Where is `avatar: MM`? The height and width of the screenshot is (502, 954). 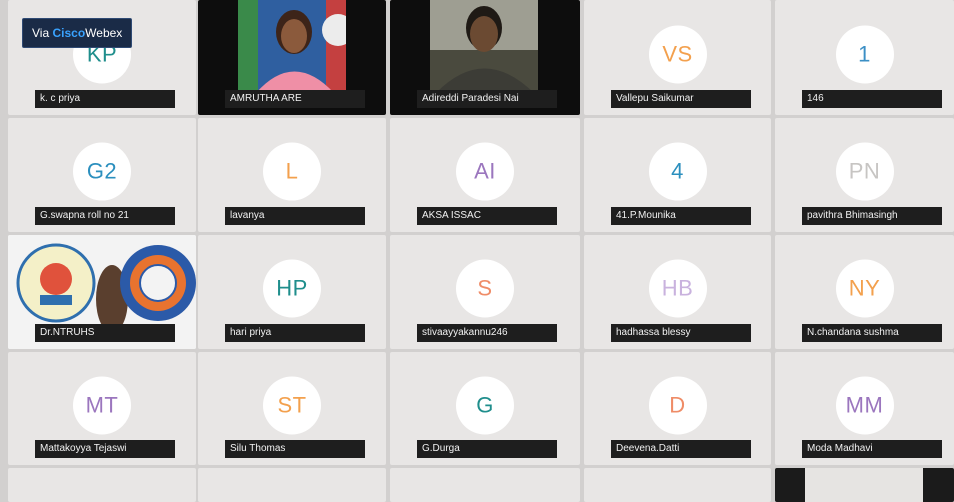
avatar: MM is located at coordinates (864, 405).